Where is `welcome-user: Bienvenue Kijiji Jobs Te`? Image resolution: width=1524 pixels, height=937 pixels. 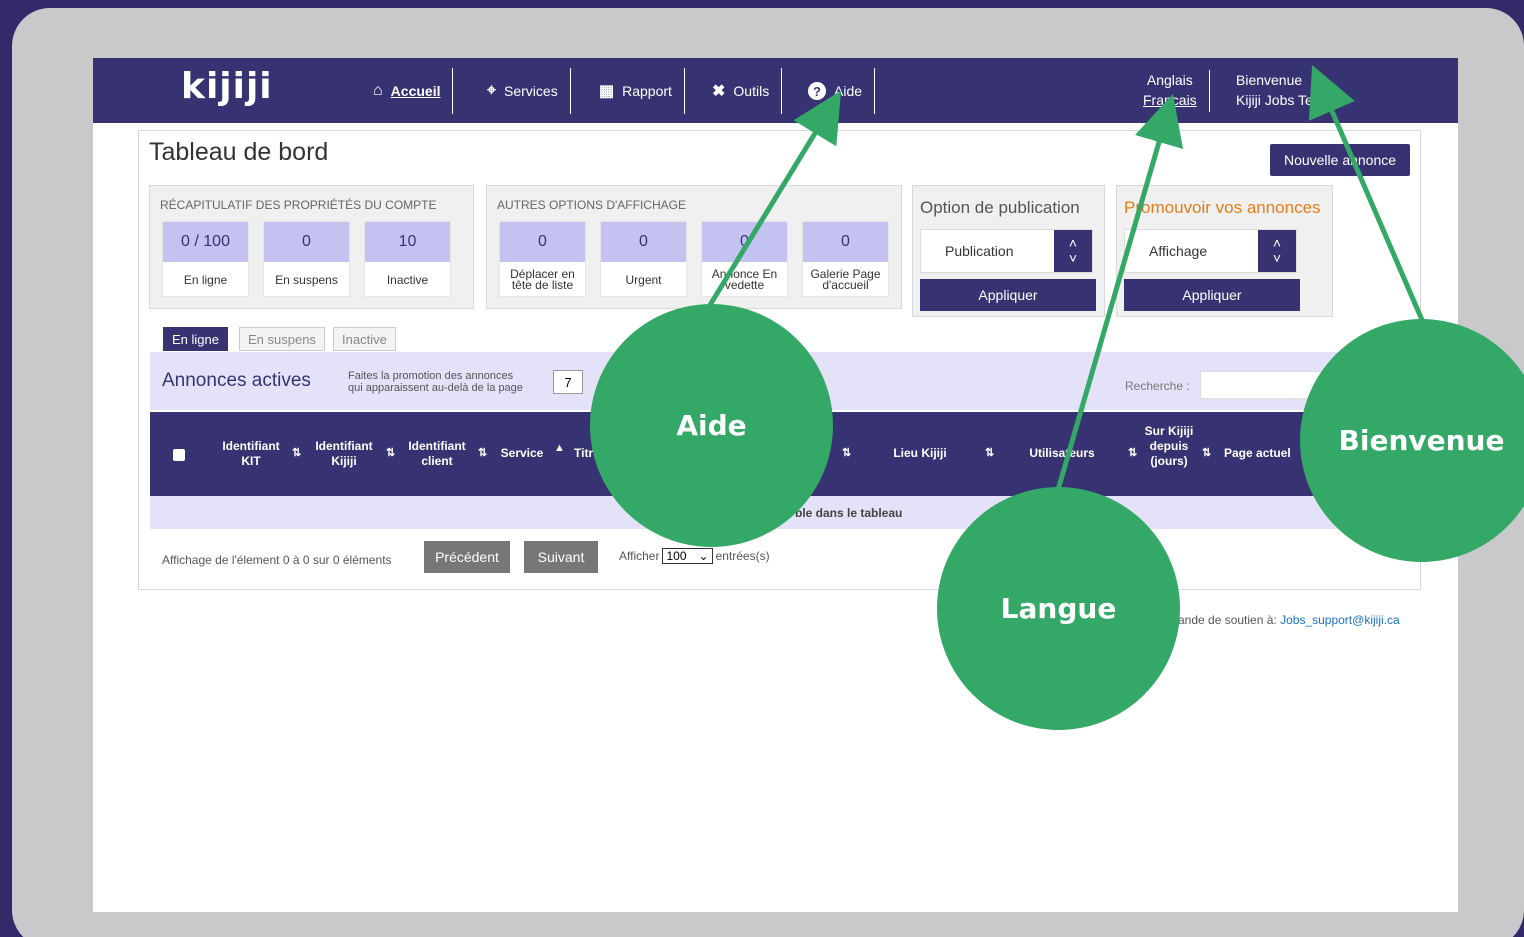 welcome-user: Bienvenue Kijiji Jobs Te is located at coordinates (1274, 90).